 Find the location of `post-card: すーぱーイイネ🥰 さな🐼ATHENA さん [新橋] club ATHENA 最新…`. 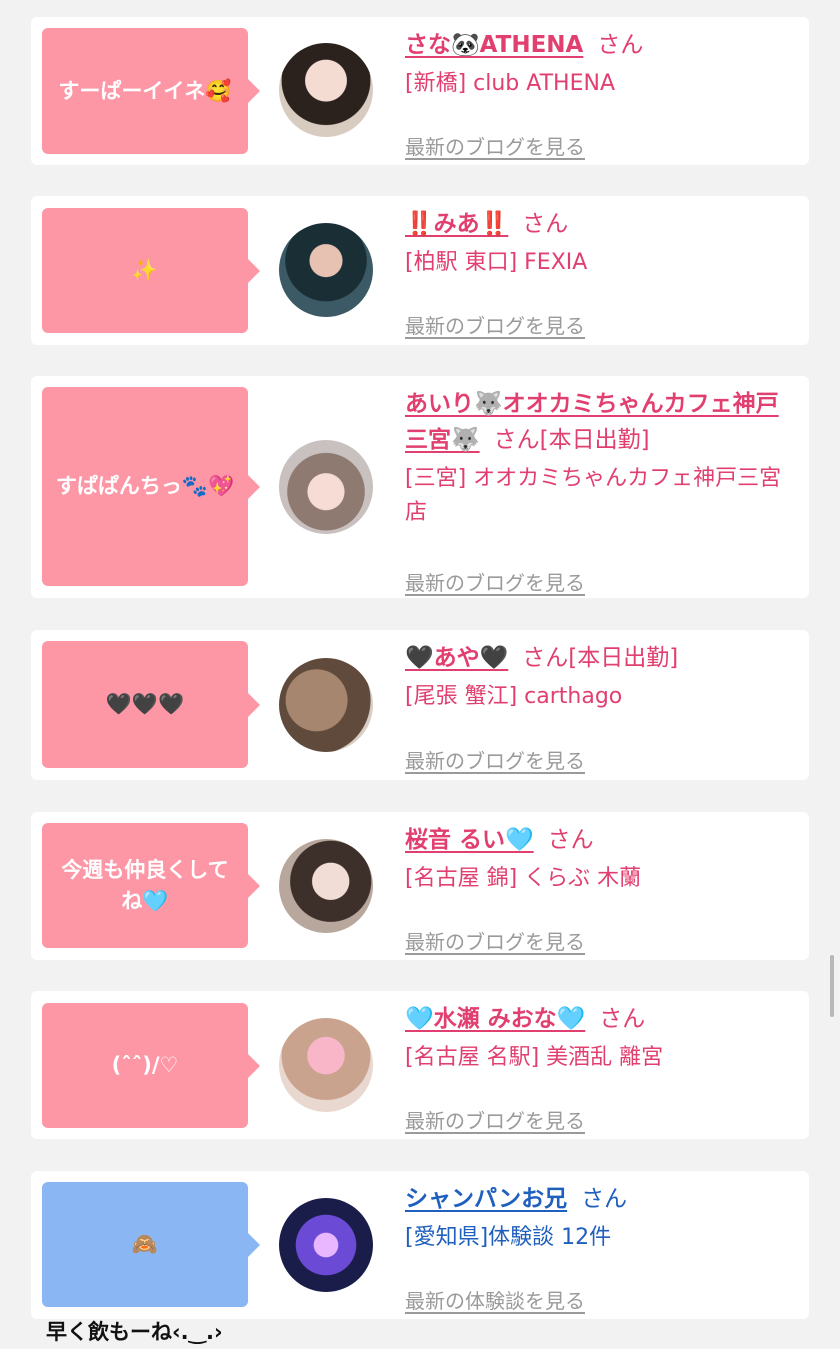

post-card: すーぱーイイネ🥰 さな🐼ATHENA さん [新橋] club ATHENA 最新… is located at coordinates (420, 91).